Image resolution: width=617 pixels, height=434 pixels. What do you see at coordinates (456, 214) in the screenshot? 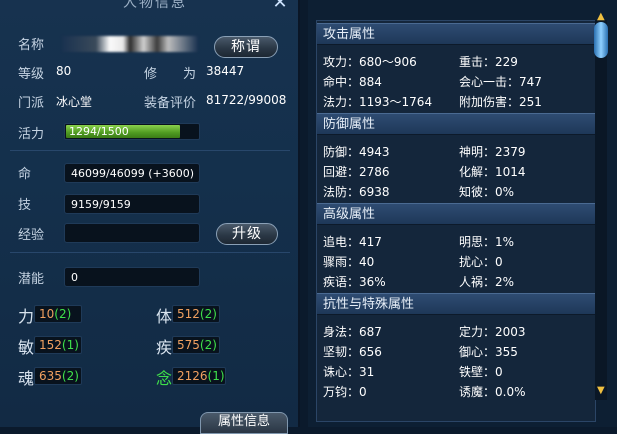
I see `section-advanced: 高级属性` at bounding box center [456, 214].